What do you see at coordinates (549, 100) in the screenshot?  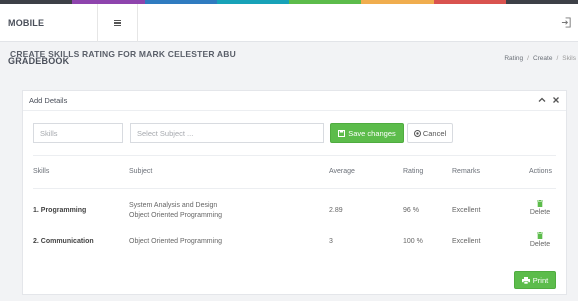 I see `card-tools` at bounding box center [549, 100].